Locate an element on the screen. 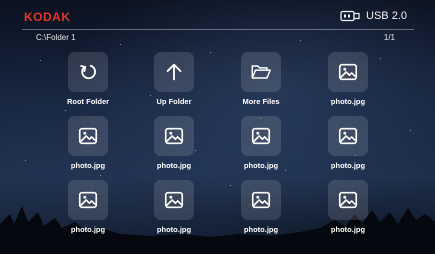 The height and width of the screenshot is (254, 435). folder-open-icon is located at coordinates (261, 72).